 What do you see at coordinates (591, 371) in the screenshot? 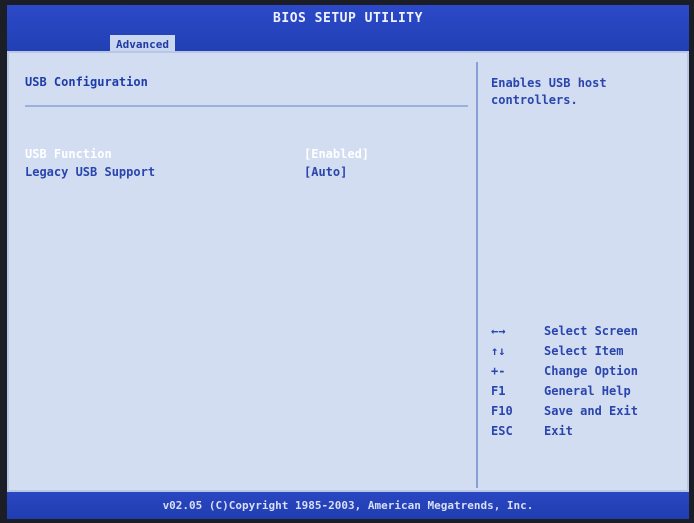
I see `key-description: Change Option` at bounding box center [591, 371].